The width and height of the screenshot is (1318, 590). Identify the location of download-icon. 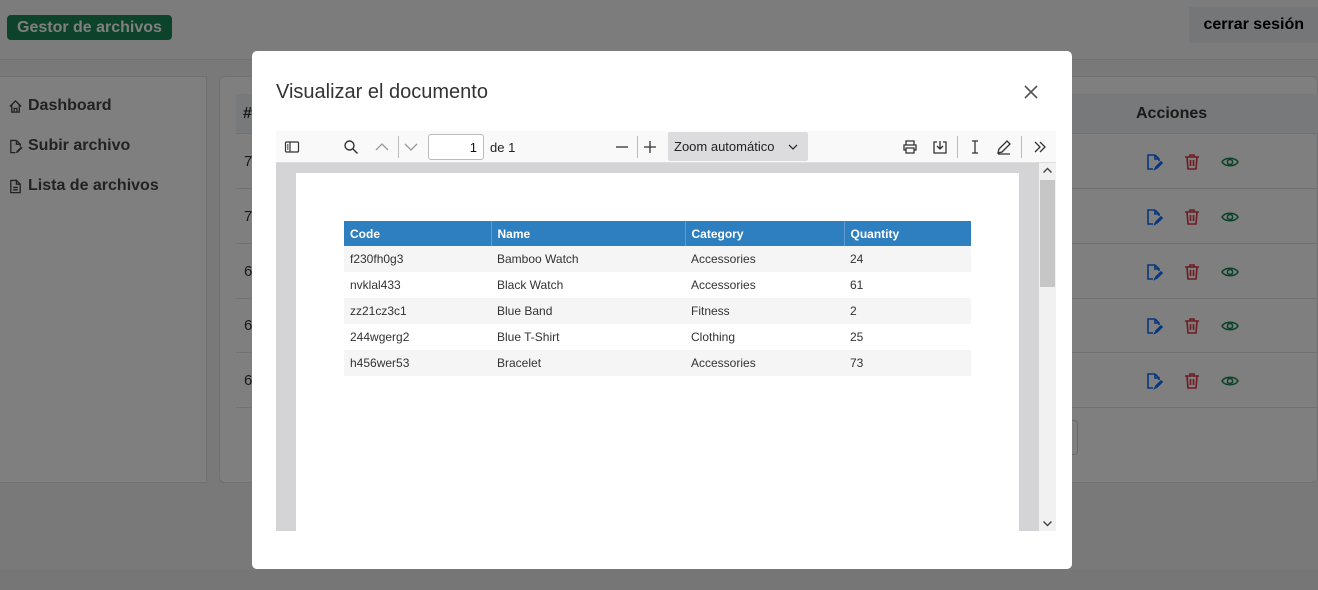
(940, 147).